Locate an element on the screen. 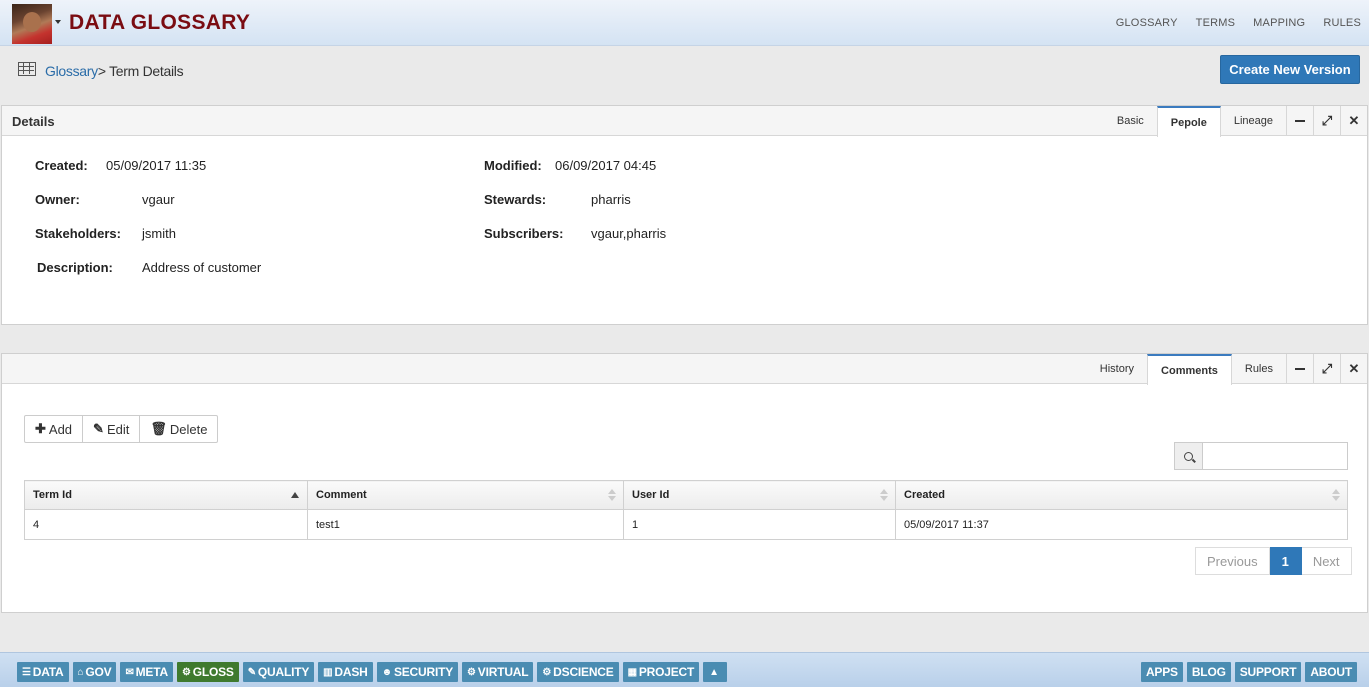 The image size is (1369, 687). module-quality-label: QUALITY is located at coordinates (283, 672).